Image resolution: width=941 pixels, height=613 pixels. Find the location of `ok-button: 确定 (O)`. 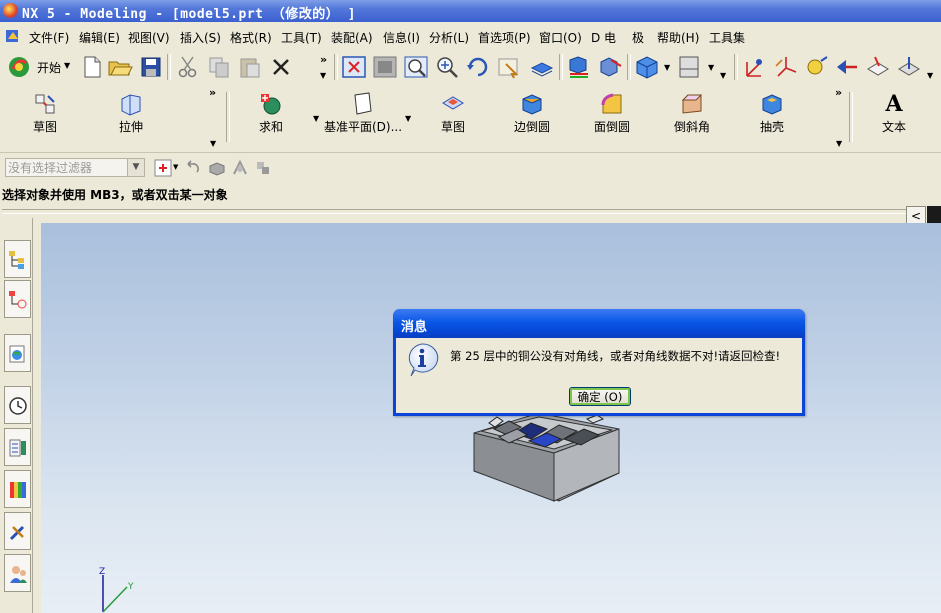

ok-button: 确定 (O) is located at coordinates (600, 396).